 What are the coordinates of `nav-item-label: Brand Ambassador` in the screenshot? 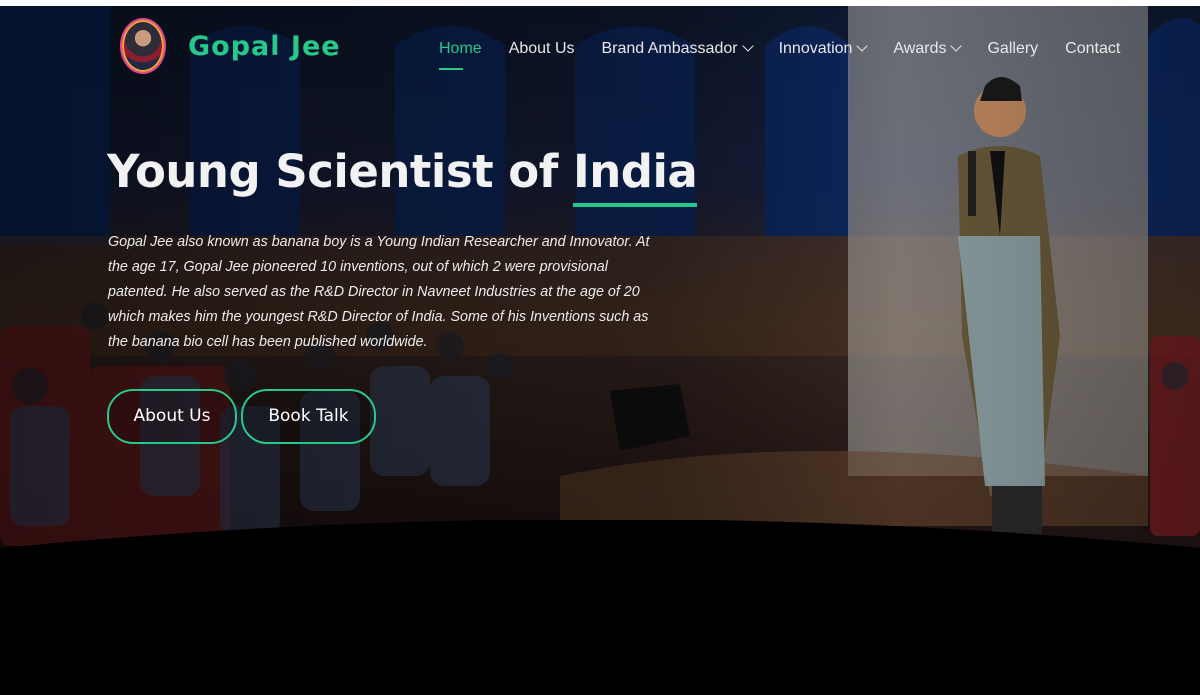 It's located at (669, 48).